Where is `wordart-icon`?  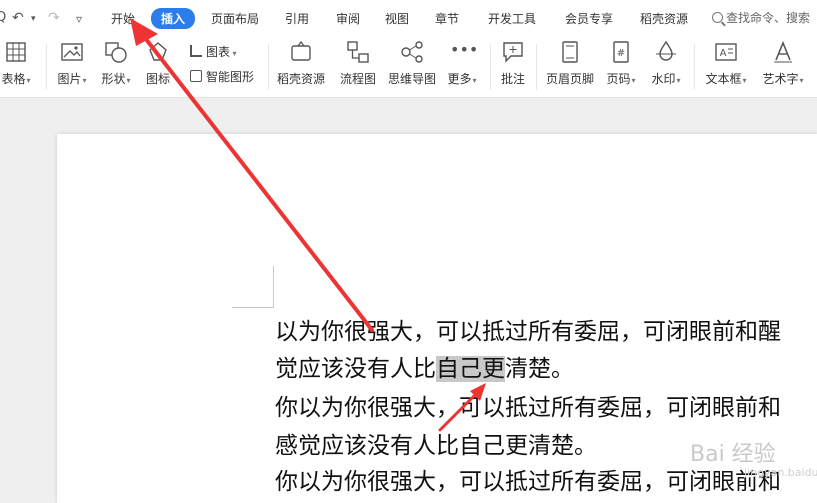
wordart-icon is located at coordinates (783, 52).